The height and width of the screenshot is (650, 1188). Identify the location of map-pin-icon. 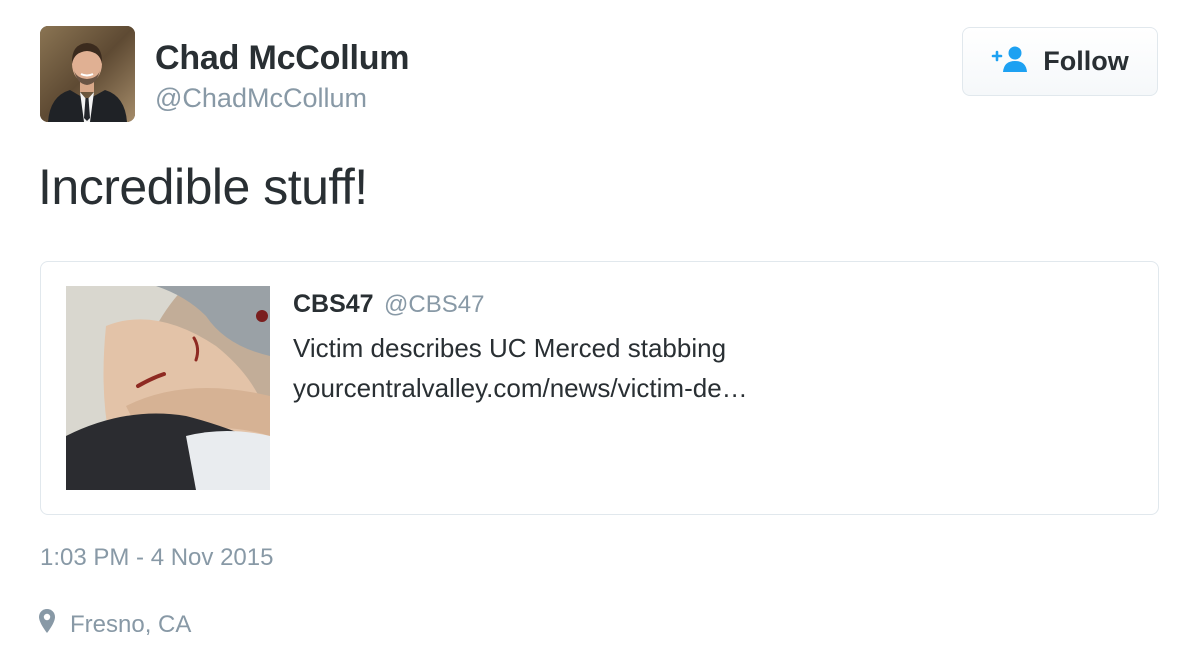
(47, 624).